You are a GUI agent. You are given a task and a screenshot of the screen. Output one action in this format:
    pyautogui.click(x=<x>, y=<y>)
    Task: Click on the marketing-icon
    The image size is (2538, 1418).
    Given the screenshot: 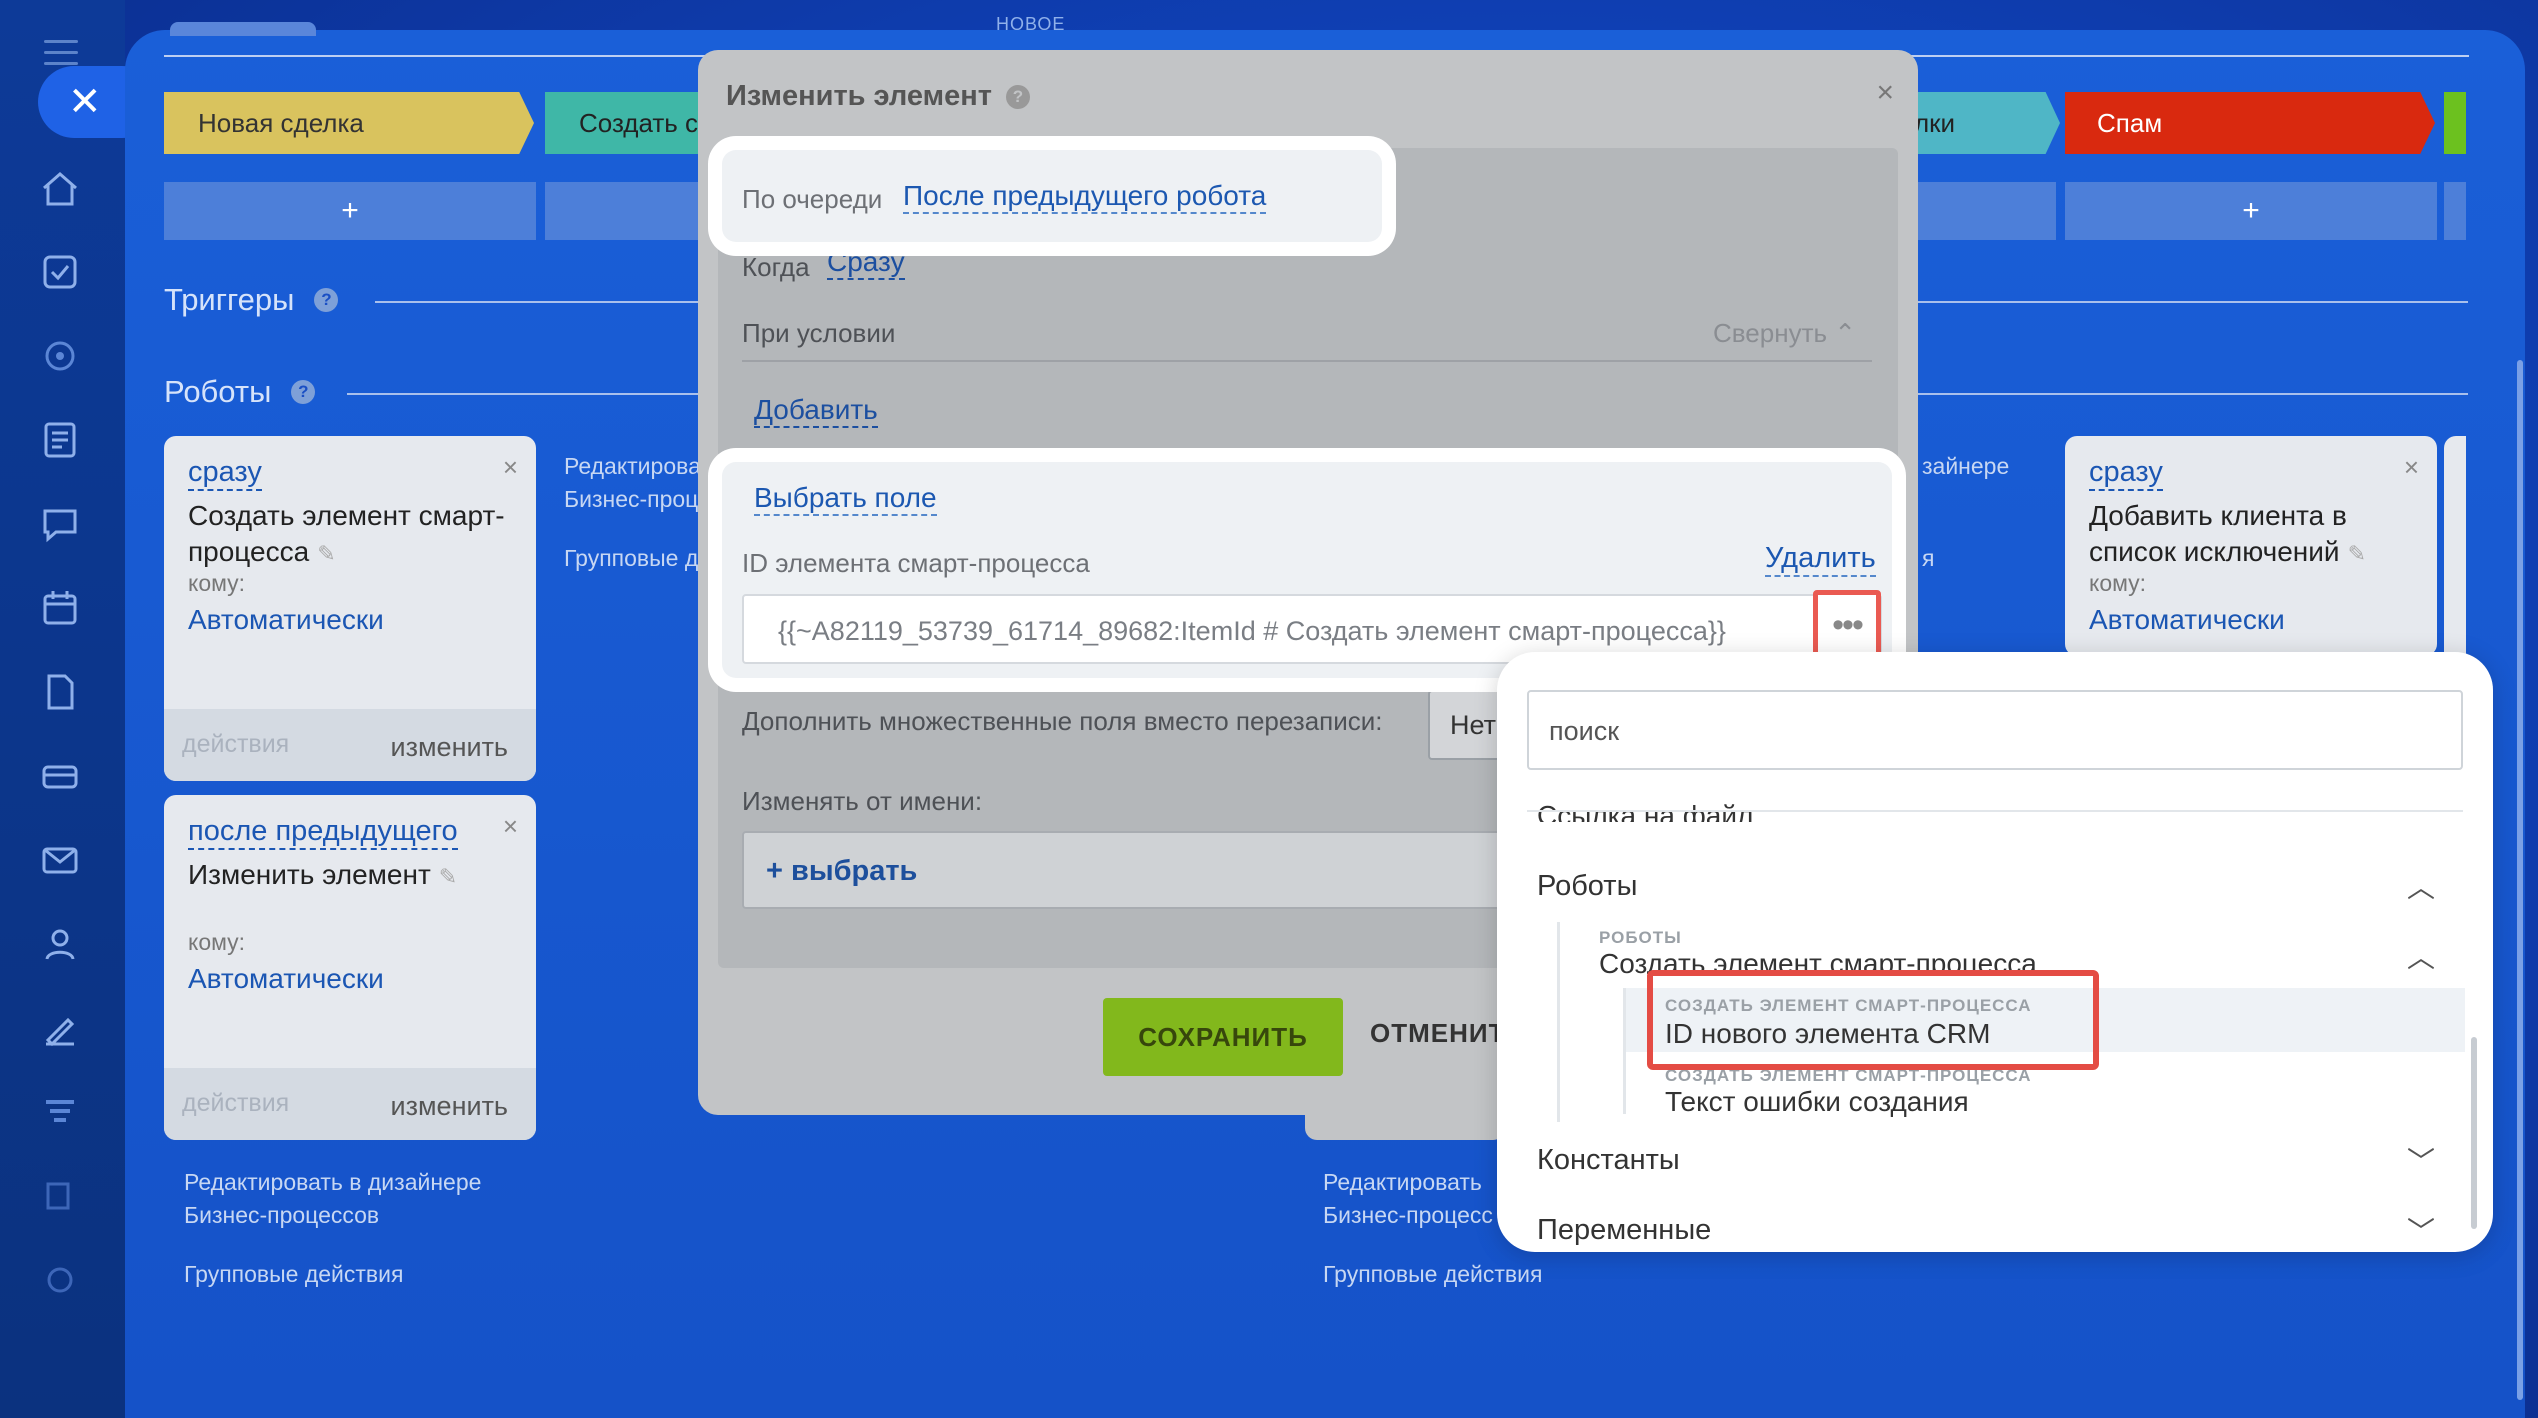 What is the action you would take?
    pyautogui.click(x=60, y=1028)
    